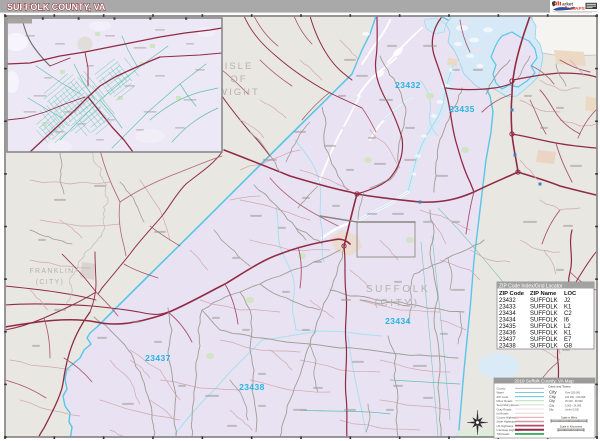 The height and width of the screenshot is (441, 600). Describe the element at coordinates (574, 401) in the screenshot. I see `svg-text: 25,000 - 99,999` at that location.